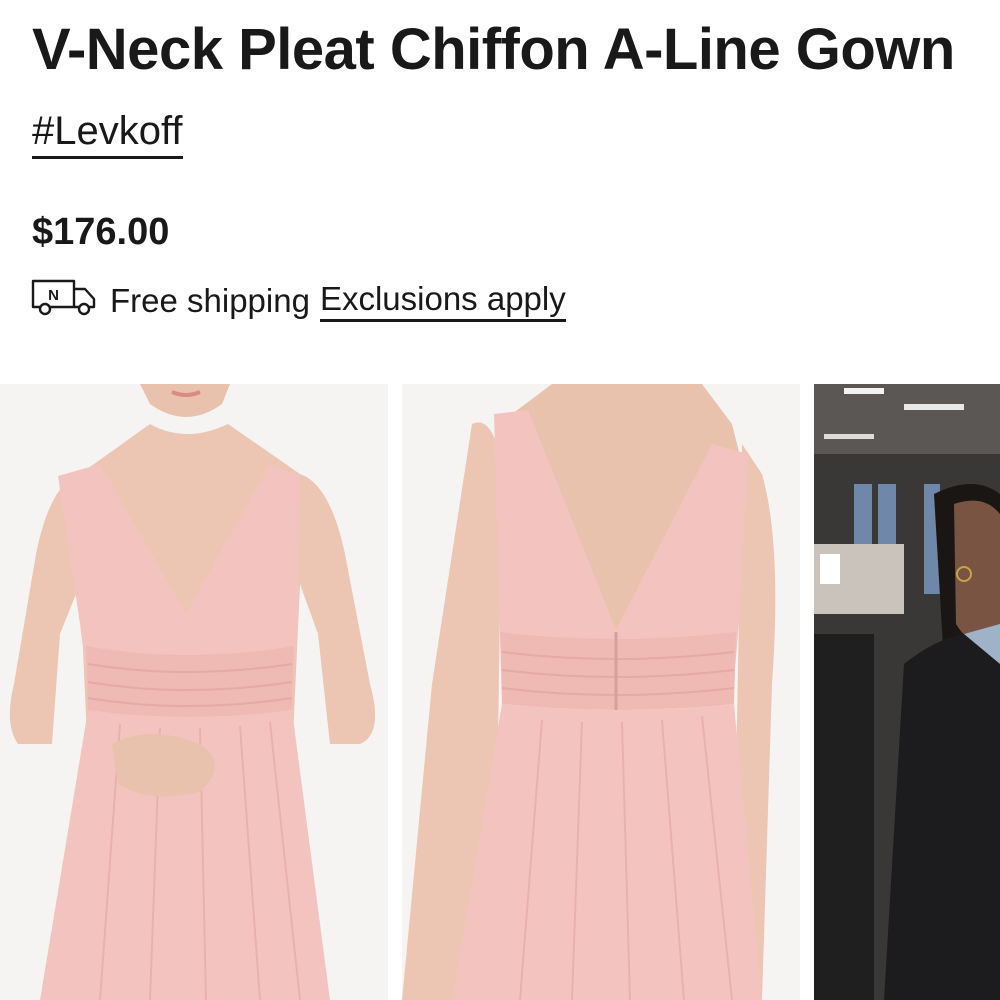  Describe the element at coordinates (210, 300) in the screenshot. I see `free-shipping-text: Free shipping` at that location.